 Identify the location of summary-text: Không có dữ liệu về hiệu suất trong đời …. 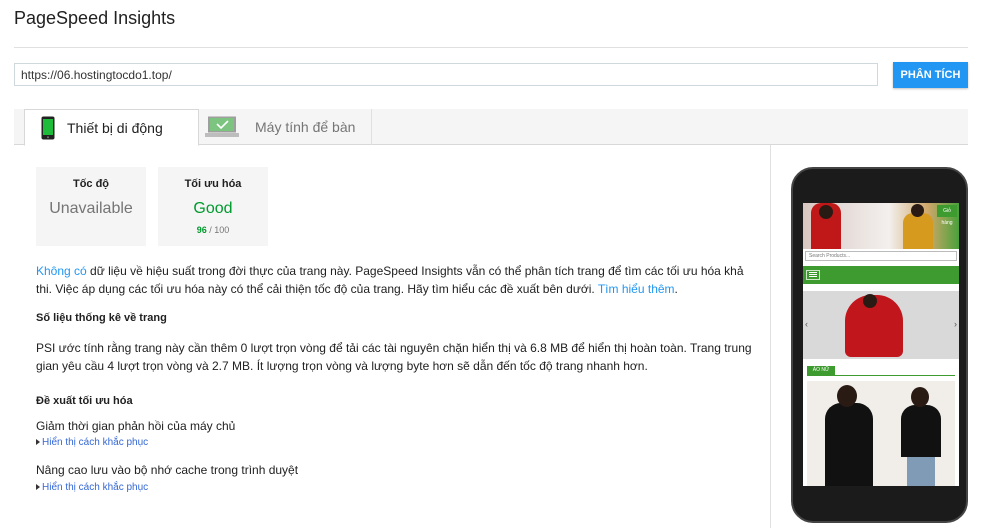
(396, 280).